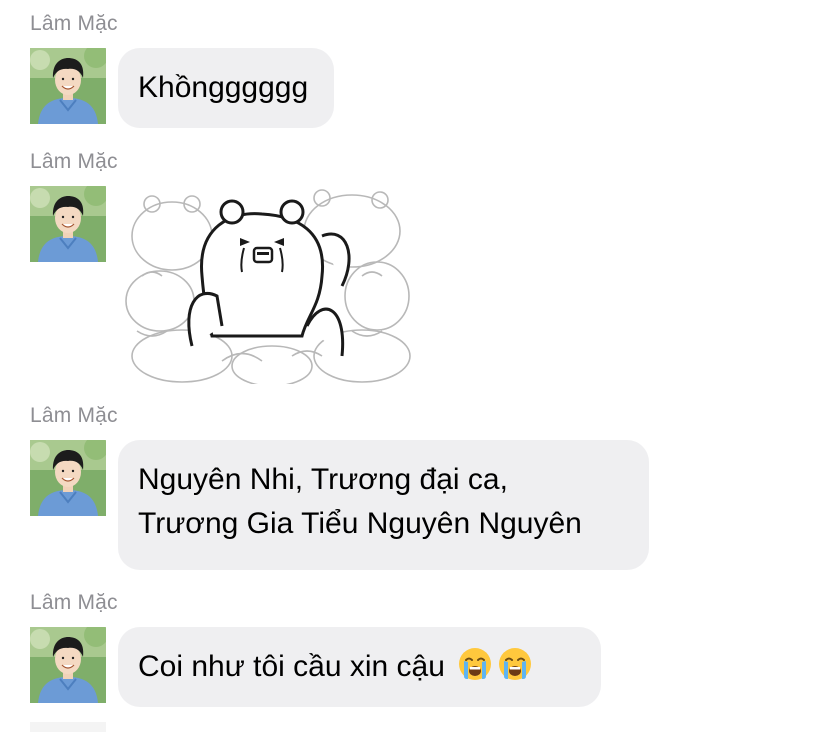  Describe the element at coordinates (68, 727) in the screenshot. I see `next-avatar-edge` at that location.